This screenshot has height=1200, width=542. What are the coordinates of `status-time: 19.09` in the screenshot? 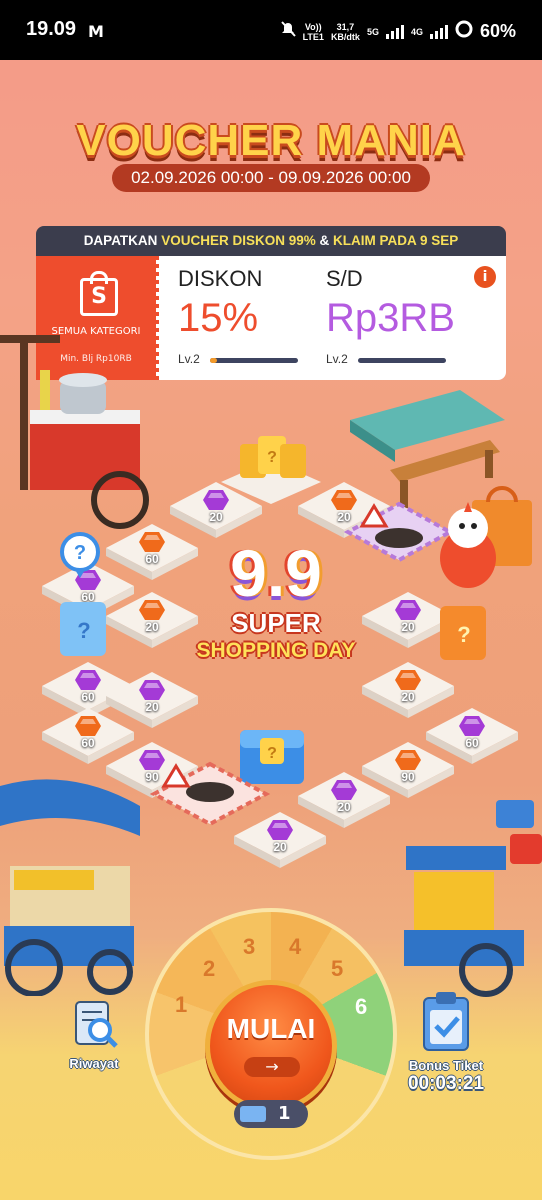 It's located at (51, 29).